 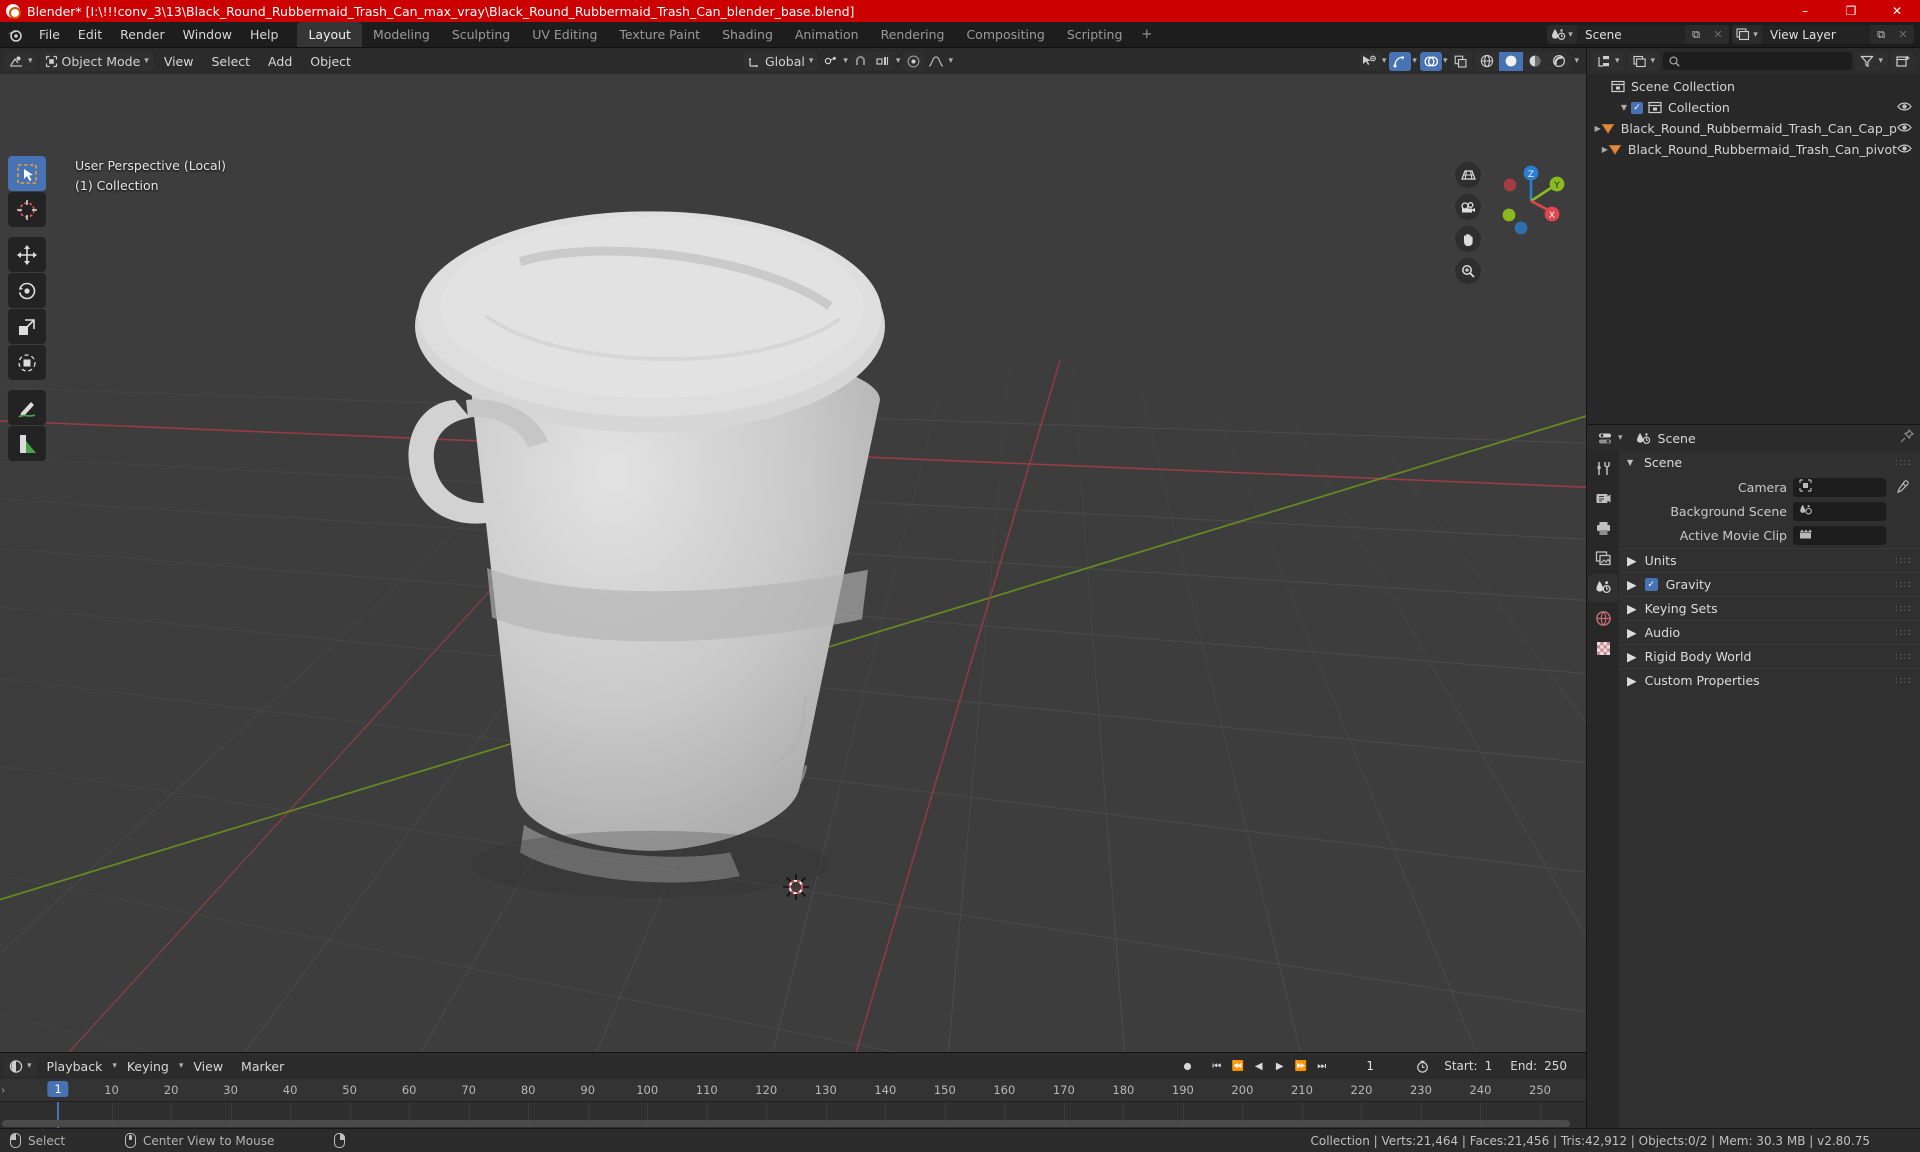 What do you see at coordinates (1603, 558) in the screenshot?
I see `properties-tab-view-layer` at bounding box center [1603, 558].